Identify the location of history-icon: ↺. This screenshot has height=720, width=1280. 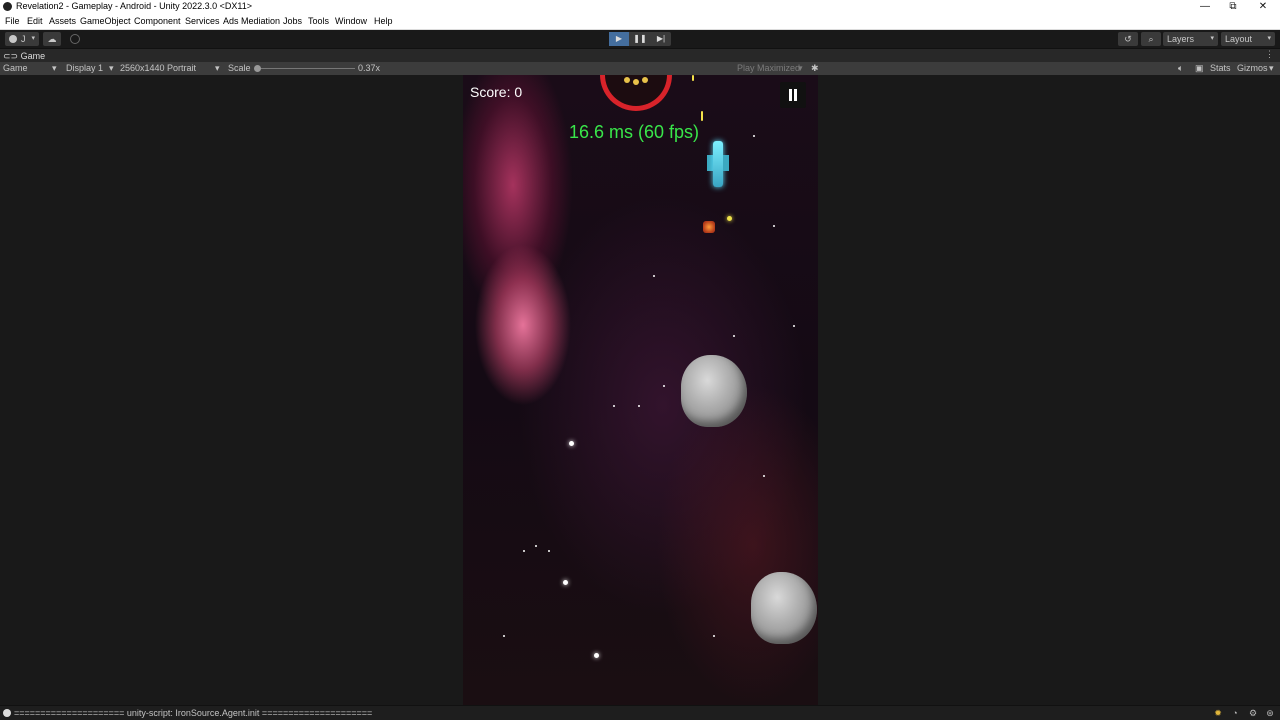
(1128, 39).